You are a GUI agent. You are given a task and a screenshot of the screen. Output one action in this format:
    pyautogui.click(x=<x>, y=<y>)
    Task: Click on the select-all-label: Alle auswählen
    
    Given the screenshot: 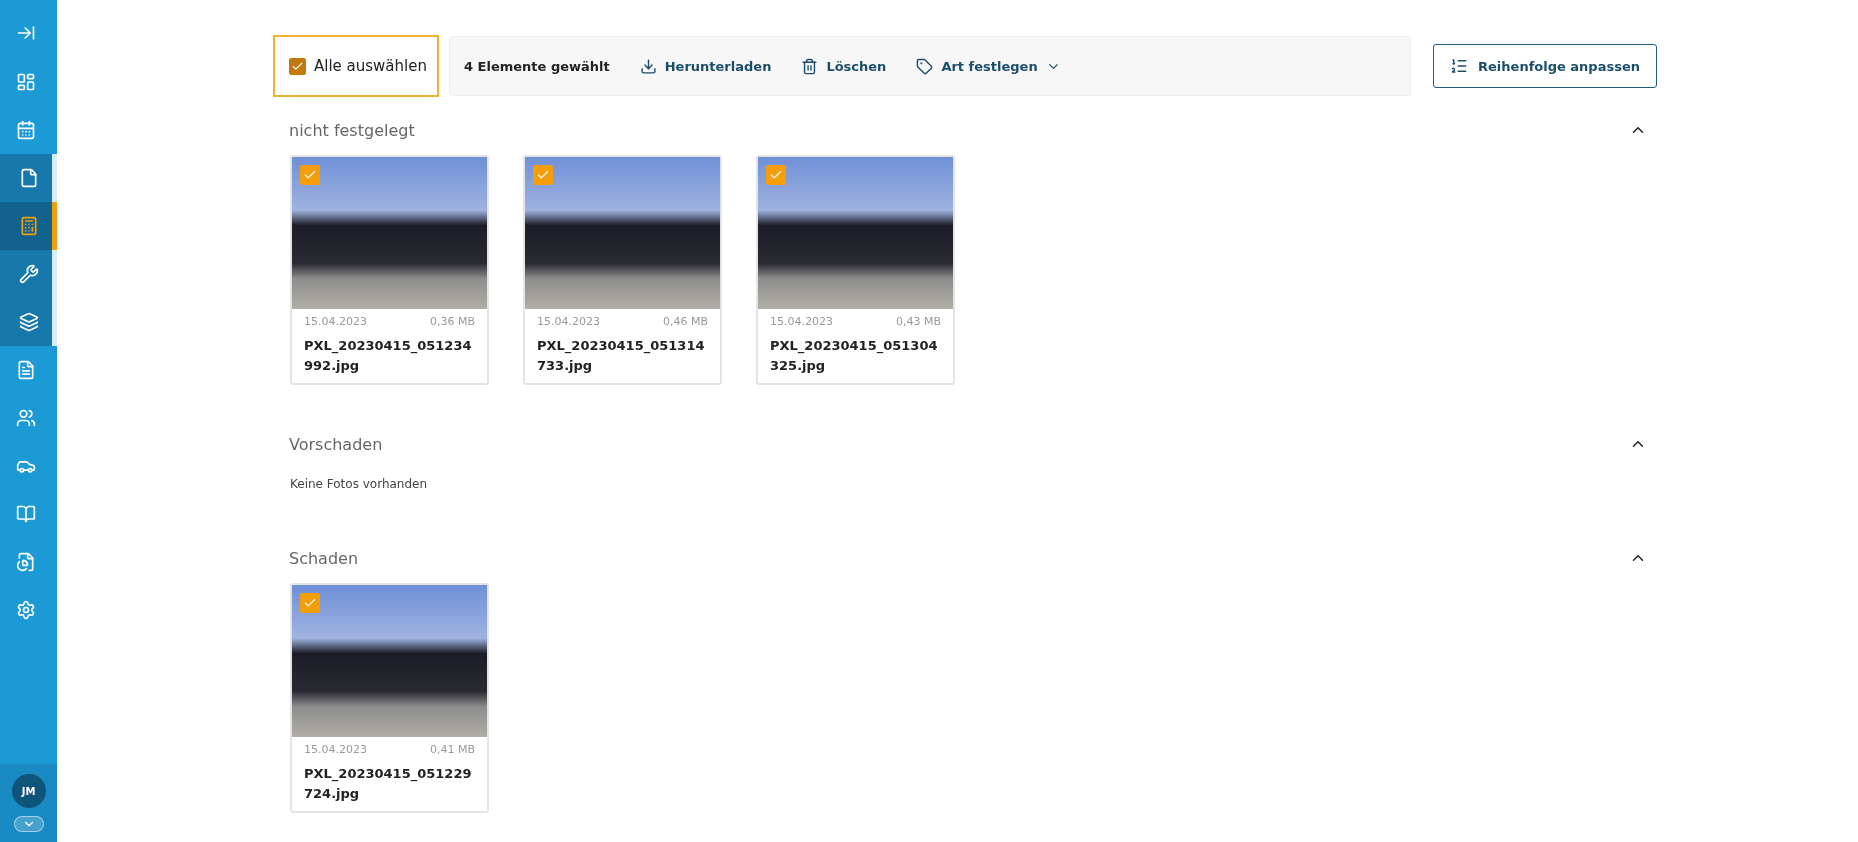 What is the action you would take?
    pyautogui.click(x=370, y=66)
    